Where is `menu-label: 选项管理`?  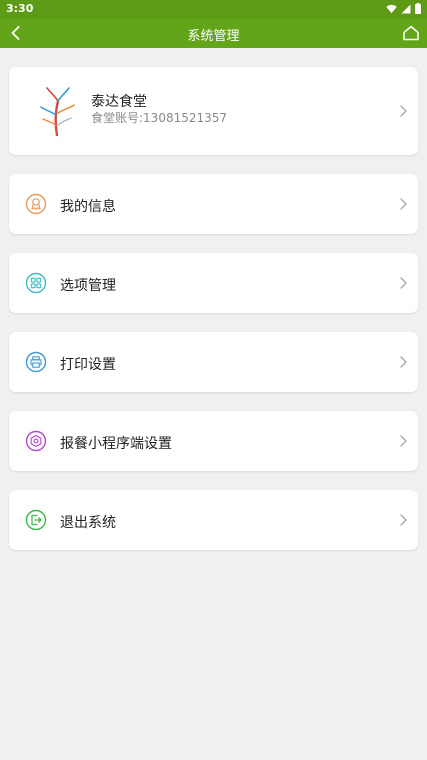
menu-label: 选项管理 is located at coordinates (88, 286).